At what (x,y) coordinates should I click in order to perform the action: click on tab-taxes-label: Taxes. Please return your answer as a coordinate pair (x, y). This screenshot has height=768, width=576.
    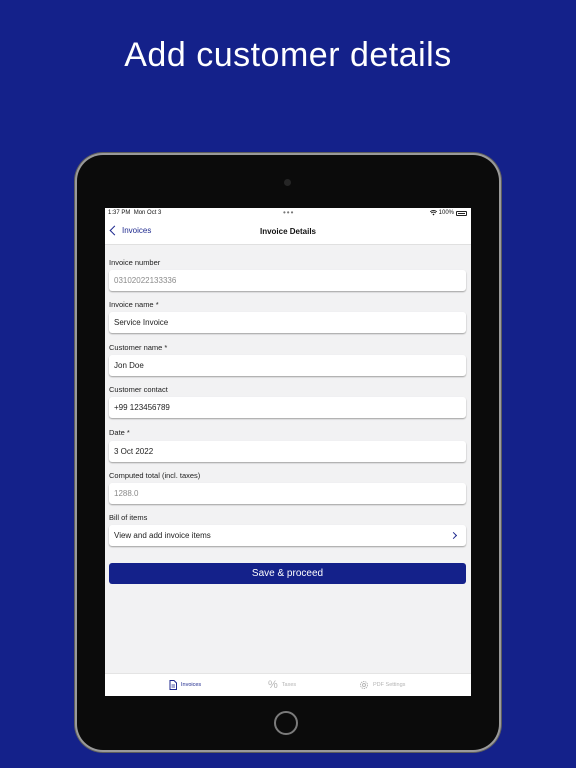
    Looking at the image, I should click on (289, 685).